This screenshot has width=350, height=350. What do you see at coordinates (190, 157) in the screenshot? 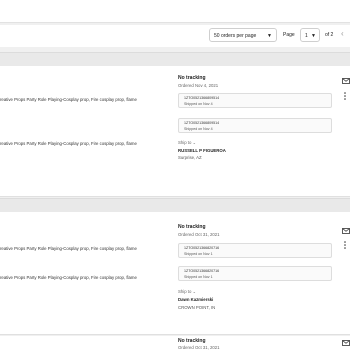
I see `recipient-city: Surprise, AZ` at bounding box center [190, 157].